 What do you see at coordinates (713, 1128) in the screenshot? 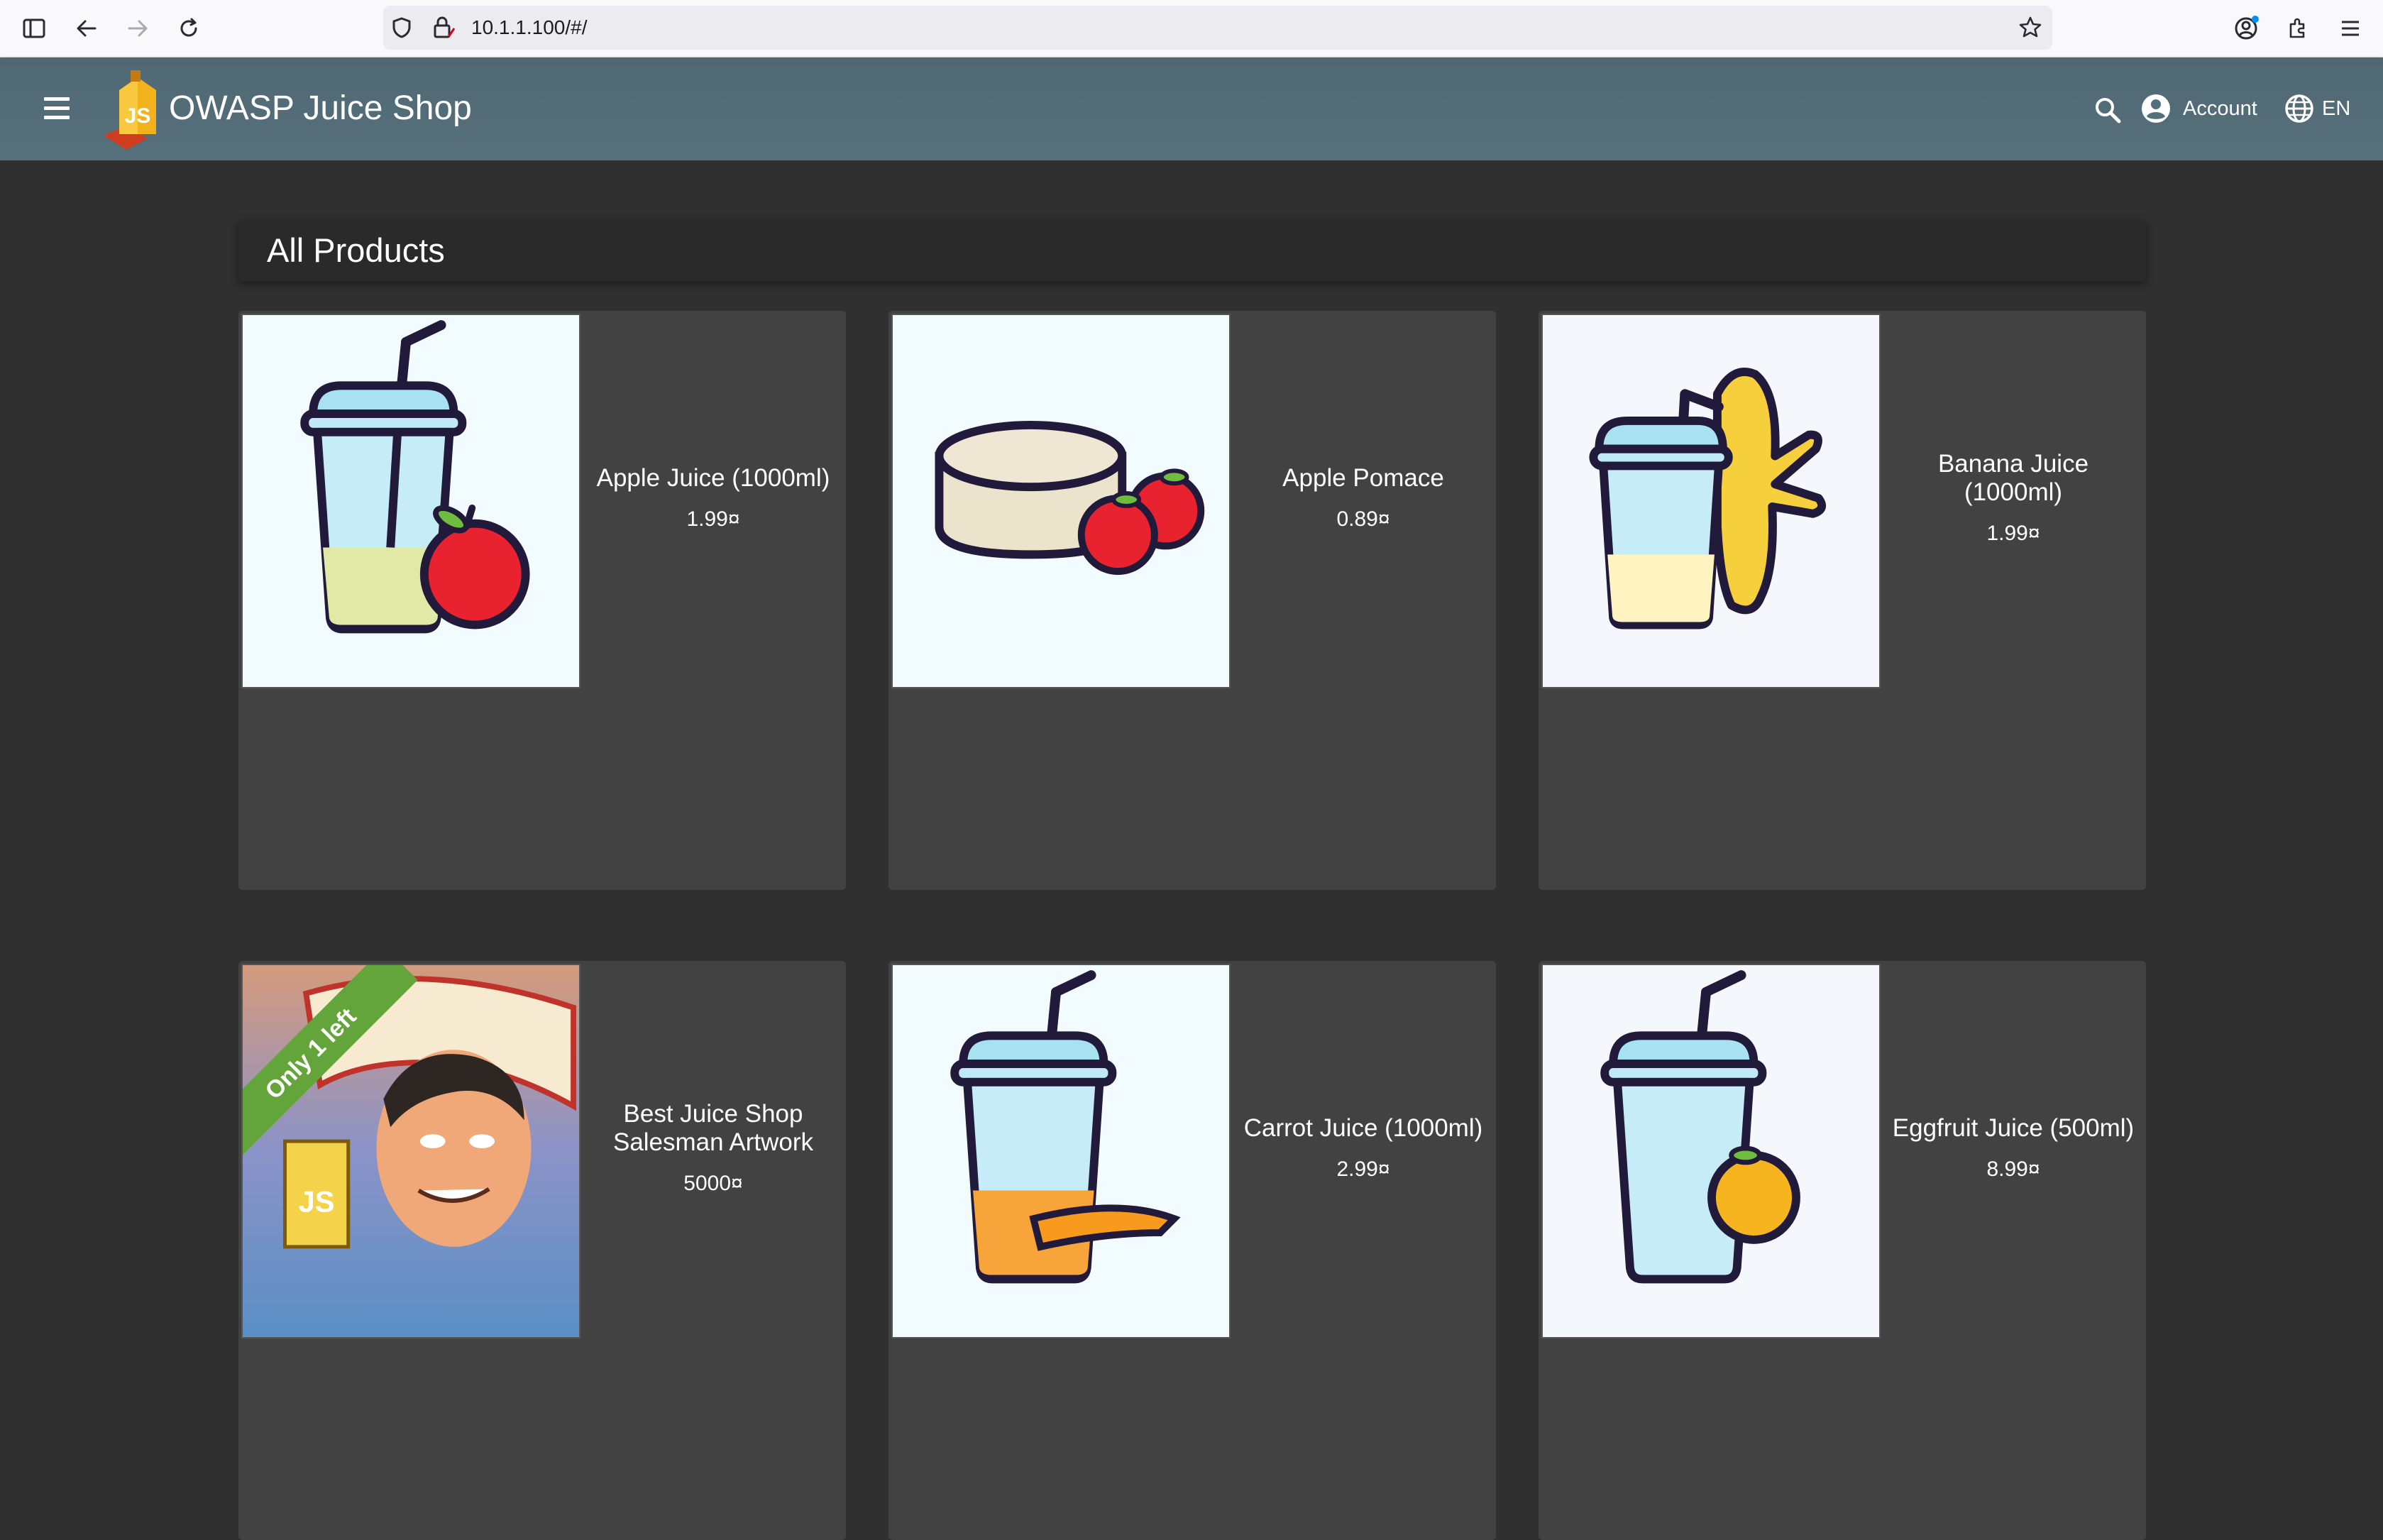
I see `product-name: Best Juice Shop Salesman Artwork` at bounding box center [713, 1128].